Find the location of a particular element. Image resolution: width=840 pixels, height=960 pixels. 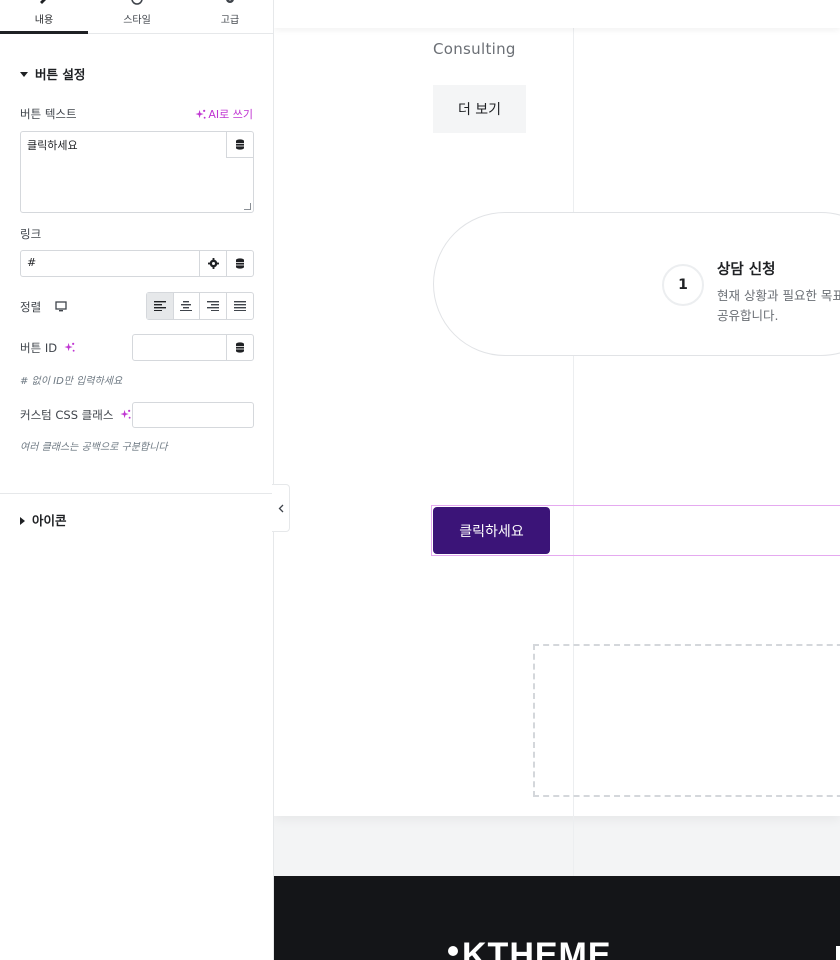

tab-style-label: 스타일 is located at coordinates (137, 20).